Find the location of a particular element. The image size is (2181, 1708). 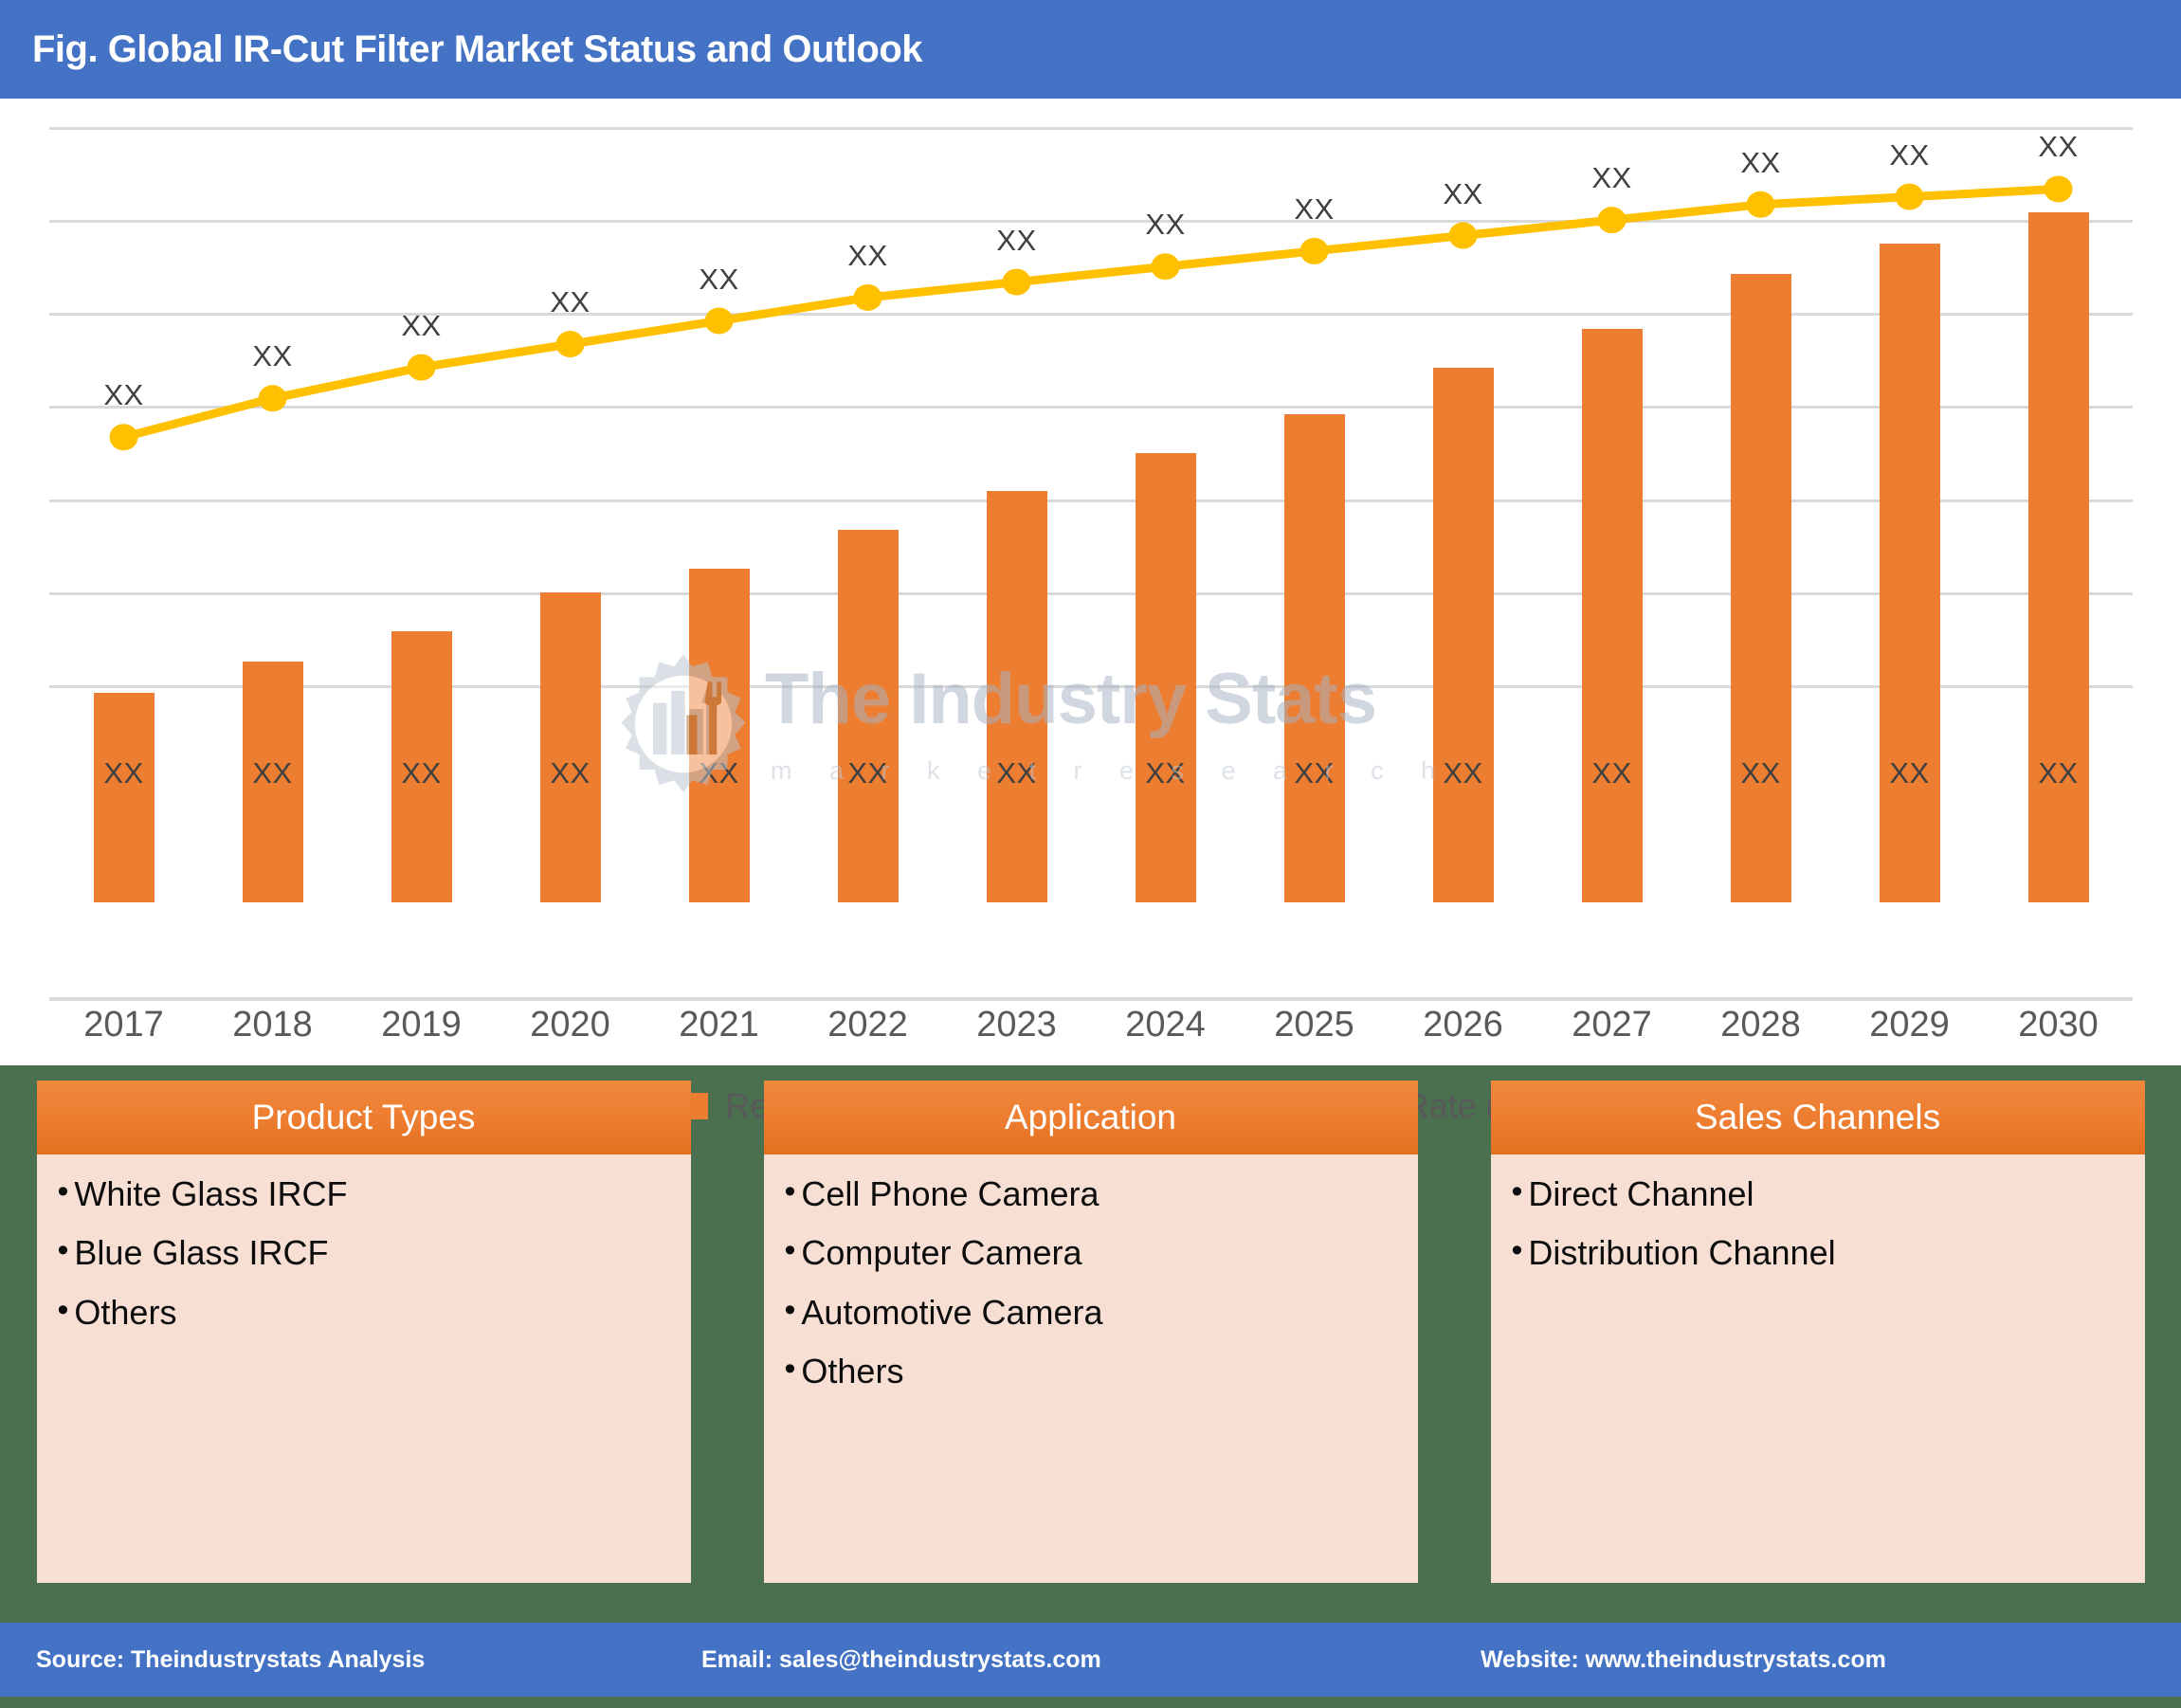

panel-header-label: Sales Channels is located at coordinates (1817, 1117).